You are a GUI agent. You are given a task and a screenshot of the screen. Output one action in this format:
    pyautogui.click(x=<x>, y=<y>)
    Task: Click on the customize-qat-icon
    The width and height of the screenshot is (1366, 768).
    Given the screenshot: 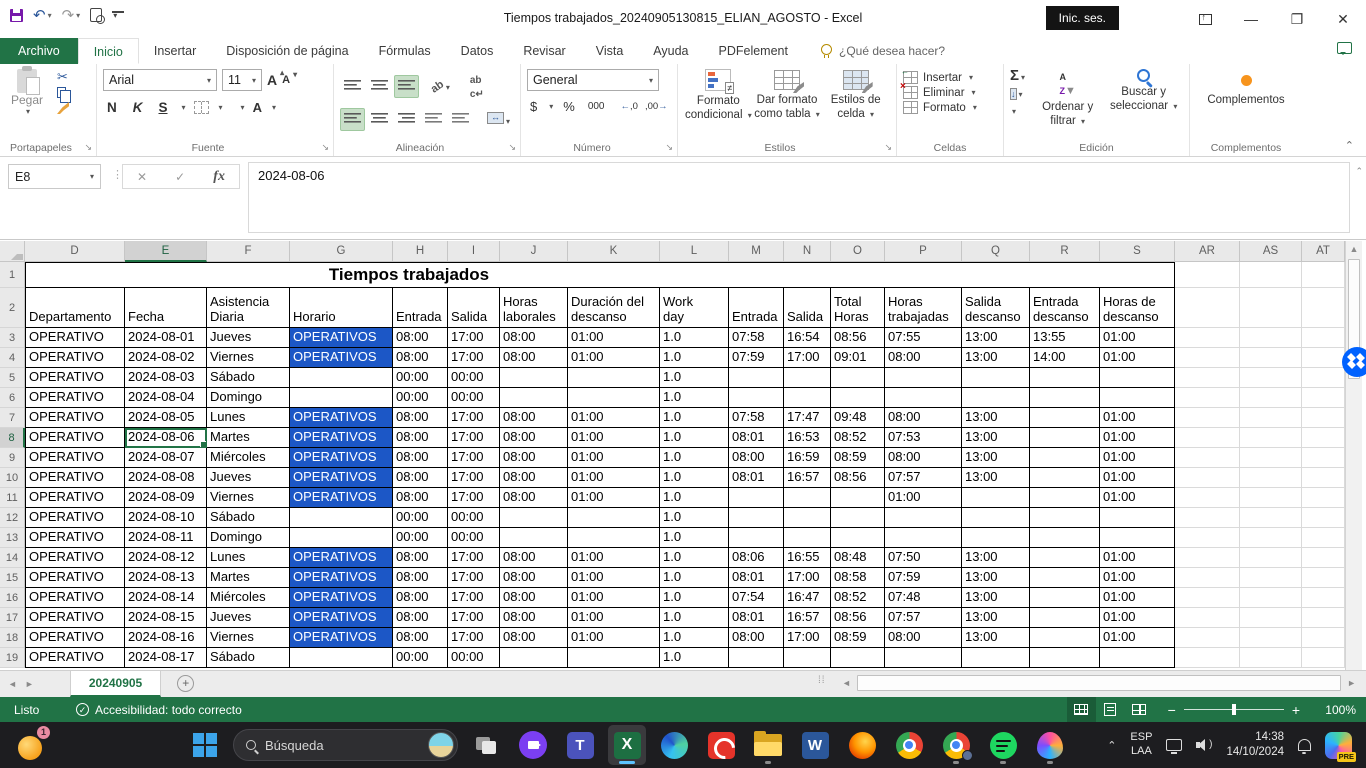 What is the action you would take?
    pyautogui.click(x=118, y=15)
    